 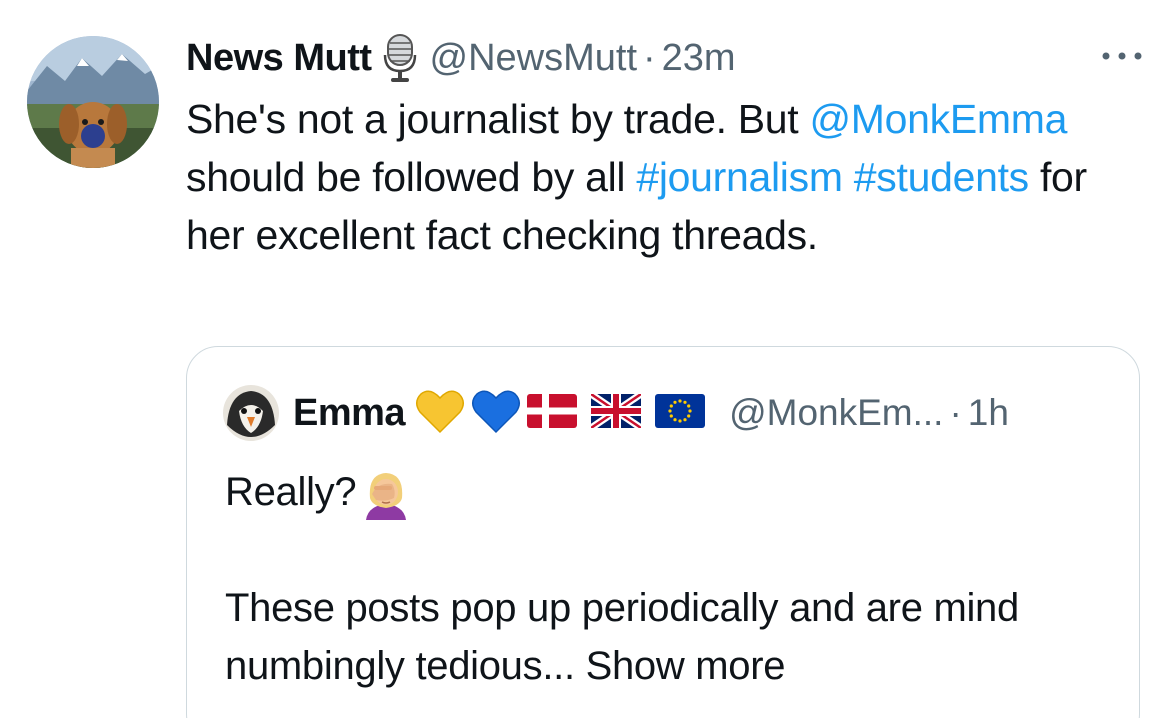 I want to click on quoted-post-time: 1h, so click(x=988, y=413).